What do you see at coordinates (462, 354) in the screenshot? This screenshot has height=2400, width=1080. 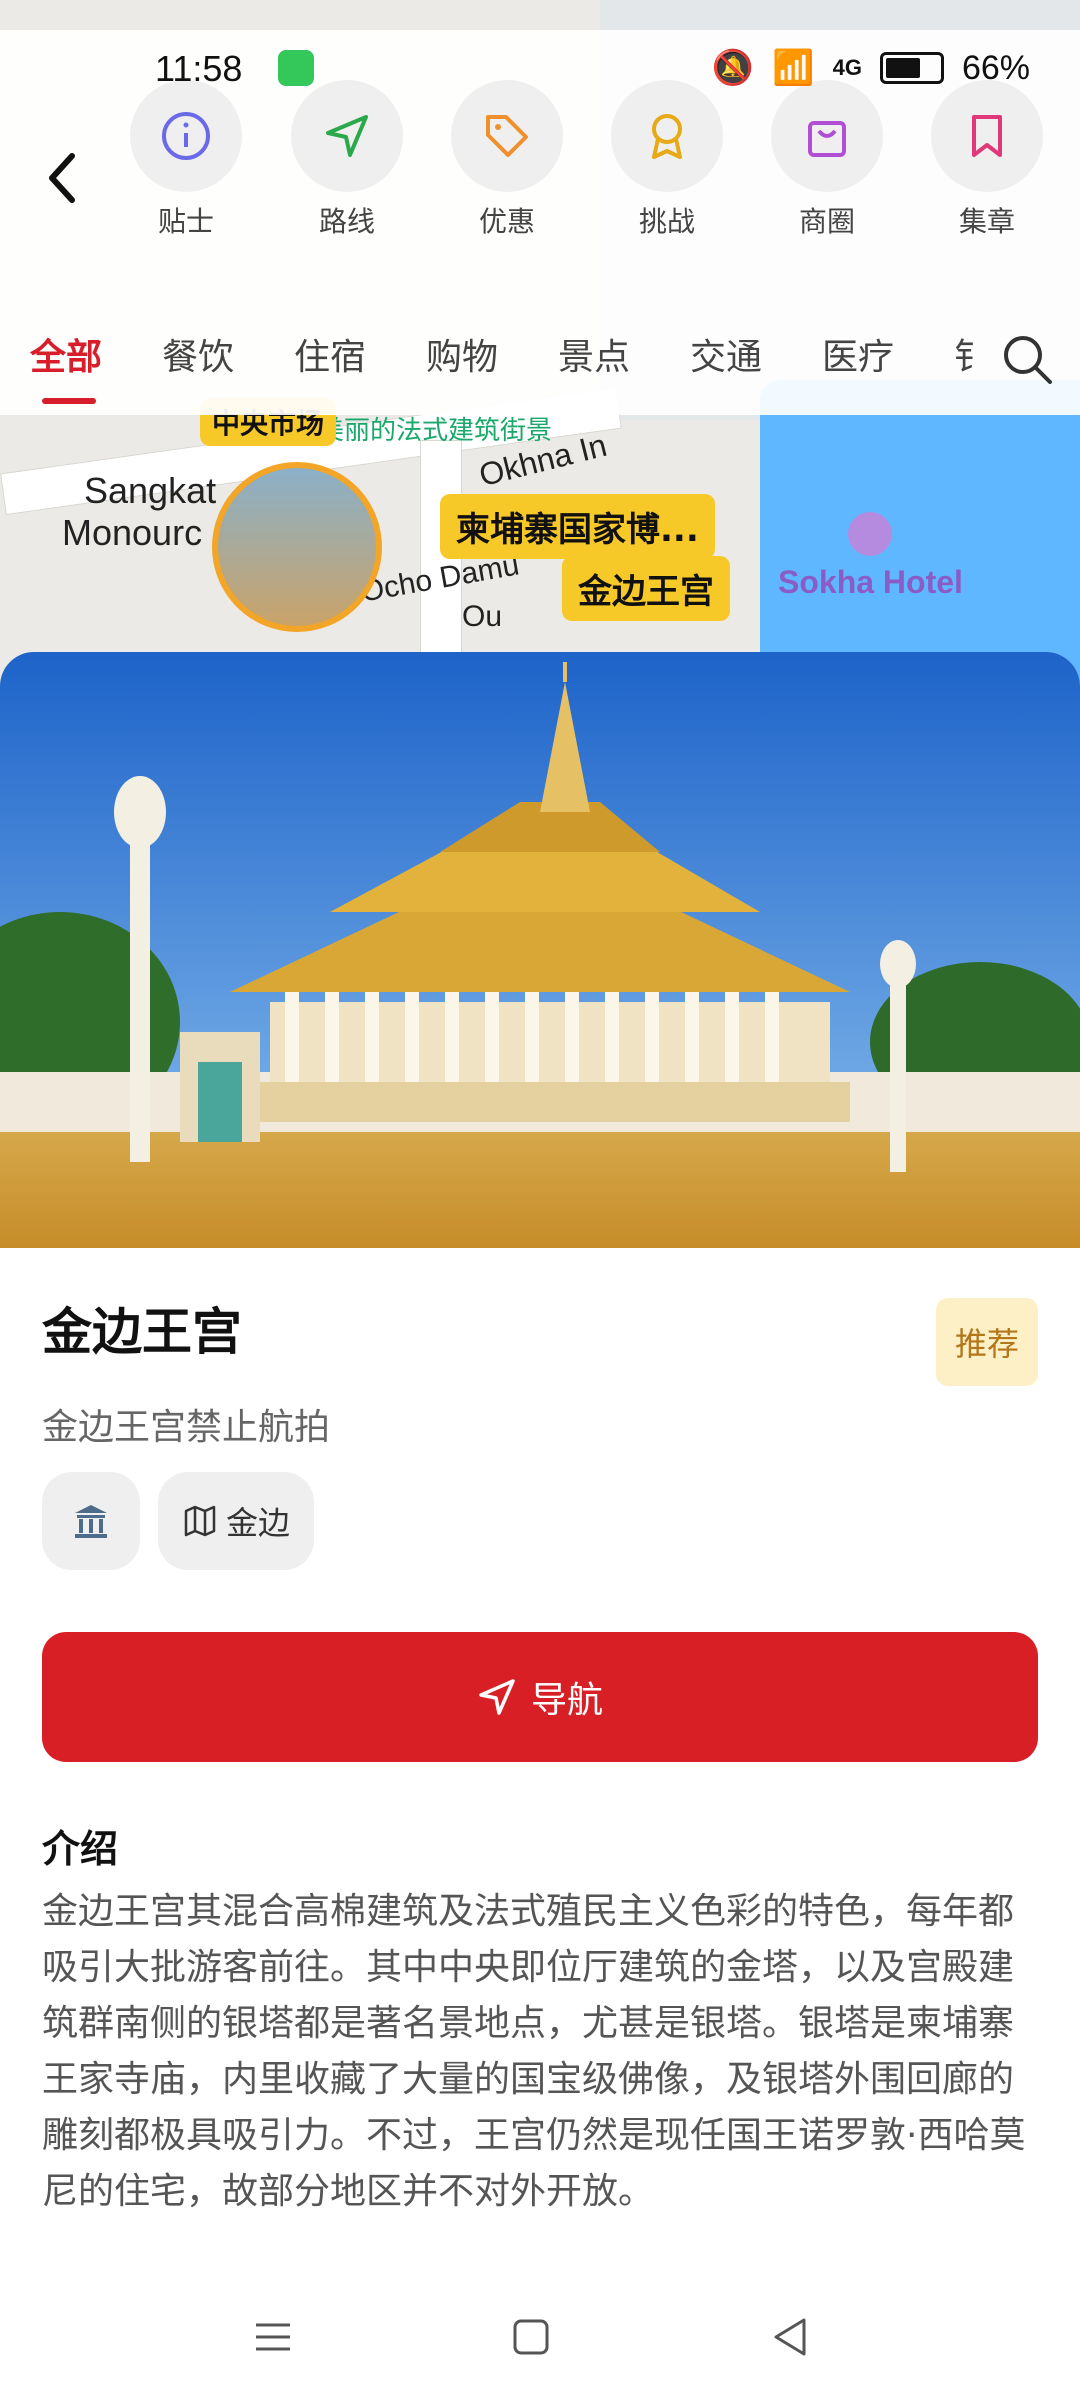 I see `tab-shopping: 购物` at bounding box center [462, 354].